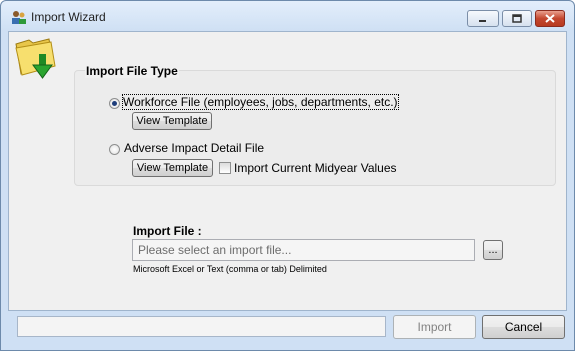  What do you see at coordinates (35, 58) in the screenshot?
I see `folder-import-icon` at bounding box center [35, 58].